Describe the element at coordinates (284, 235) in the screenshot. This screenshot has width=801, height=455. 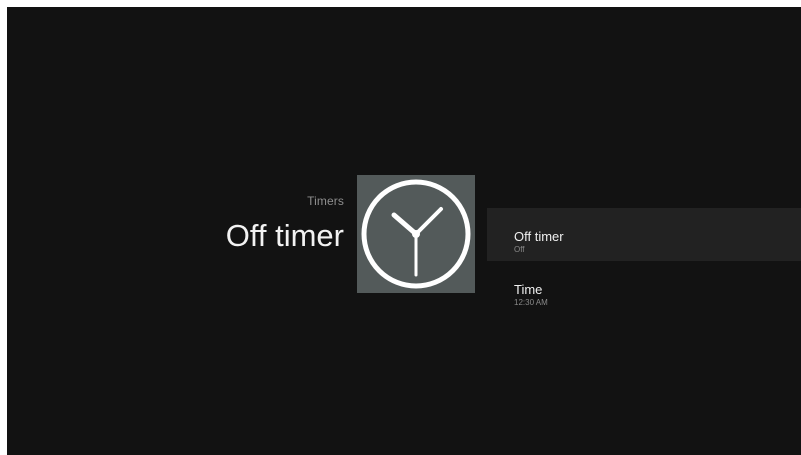
I see `page-title: Off timer` at that location.